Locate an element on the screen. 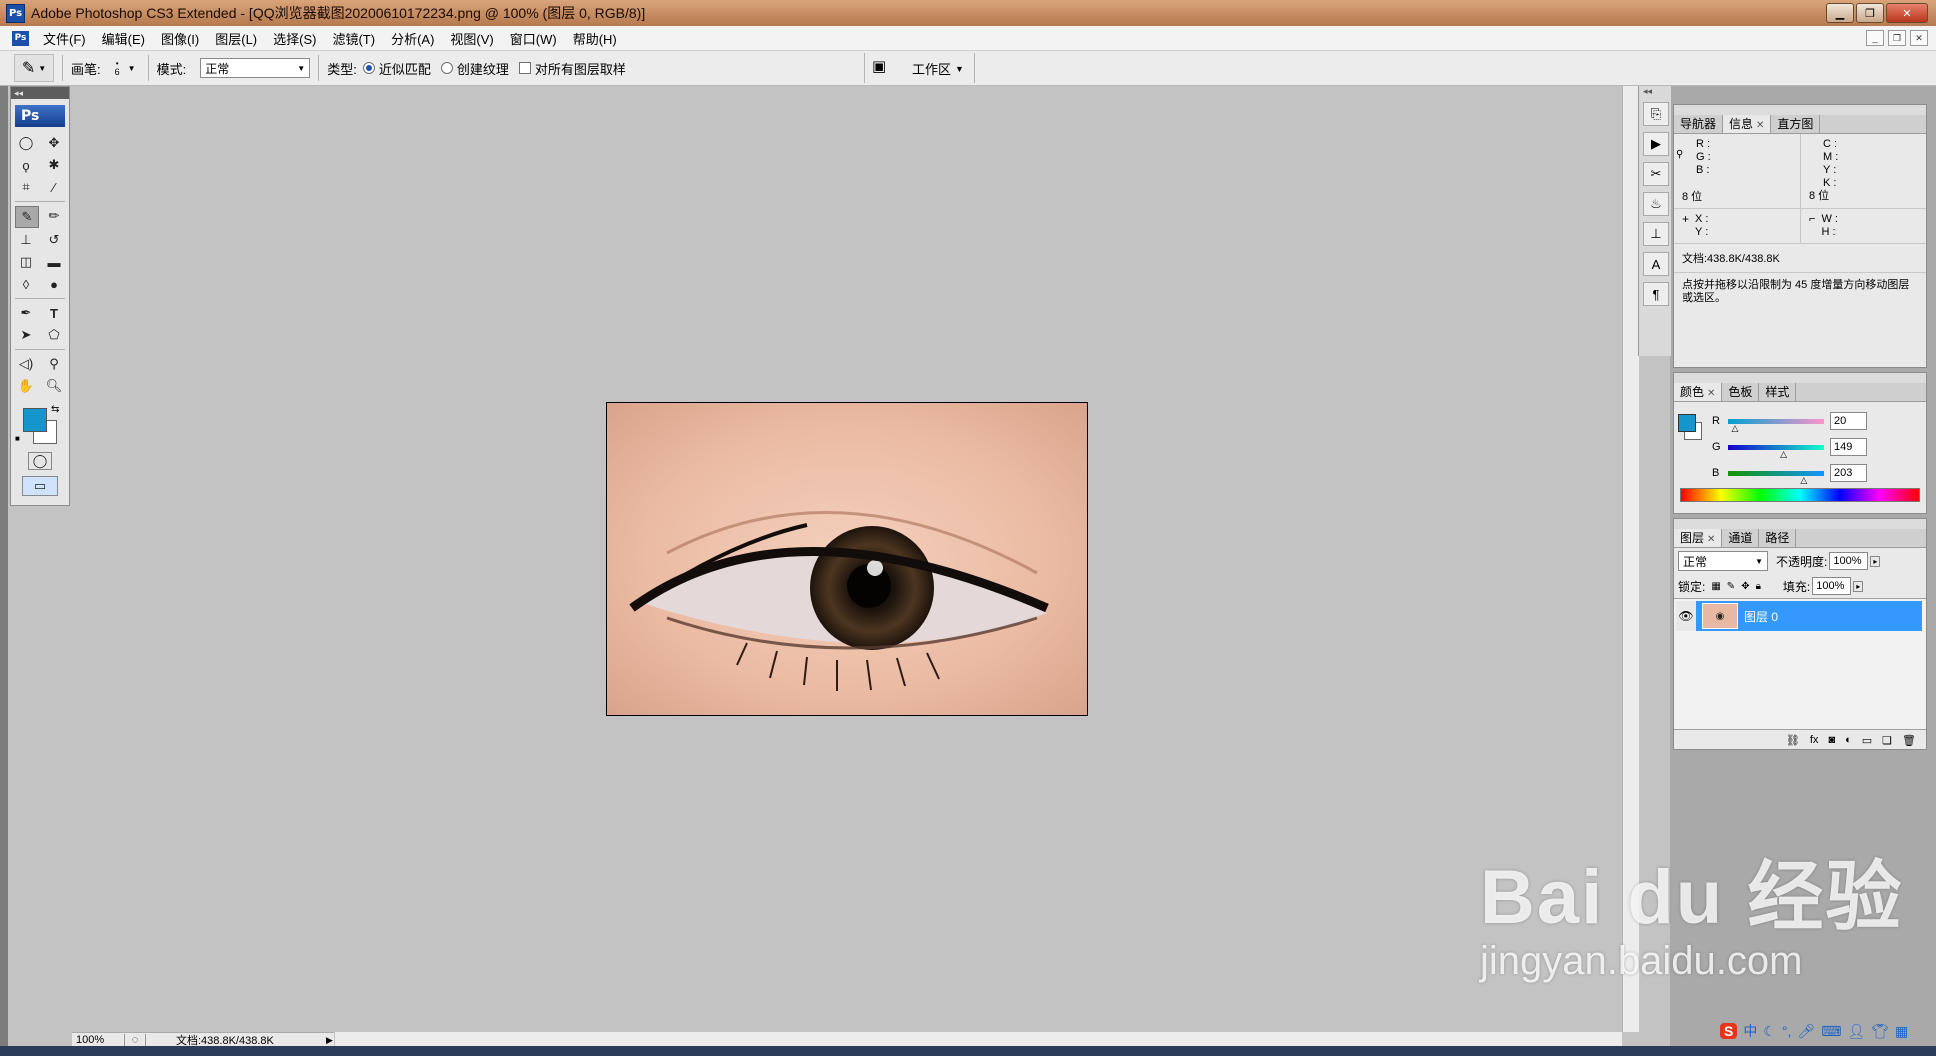  screen-mode-icon: ▭ is located at coordinates (40, 486).